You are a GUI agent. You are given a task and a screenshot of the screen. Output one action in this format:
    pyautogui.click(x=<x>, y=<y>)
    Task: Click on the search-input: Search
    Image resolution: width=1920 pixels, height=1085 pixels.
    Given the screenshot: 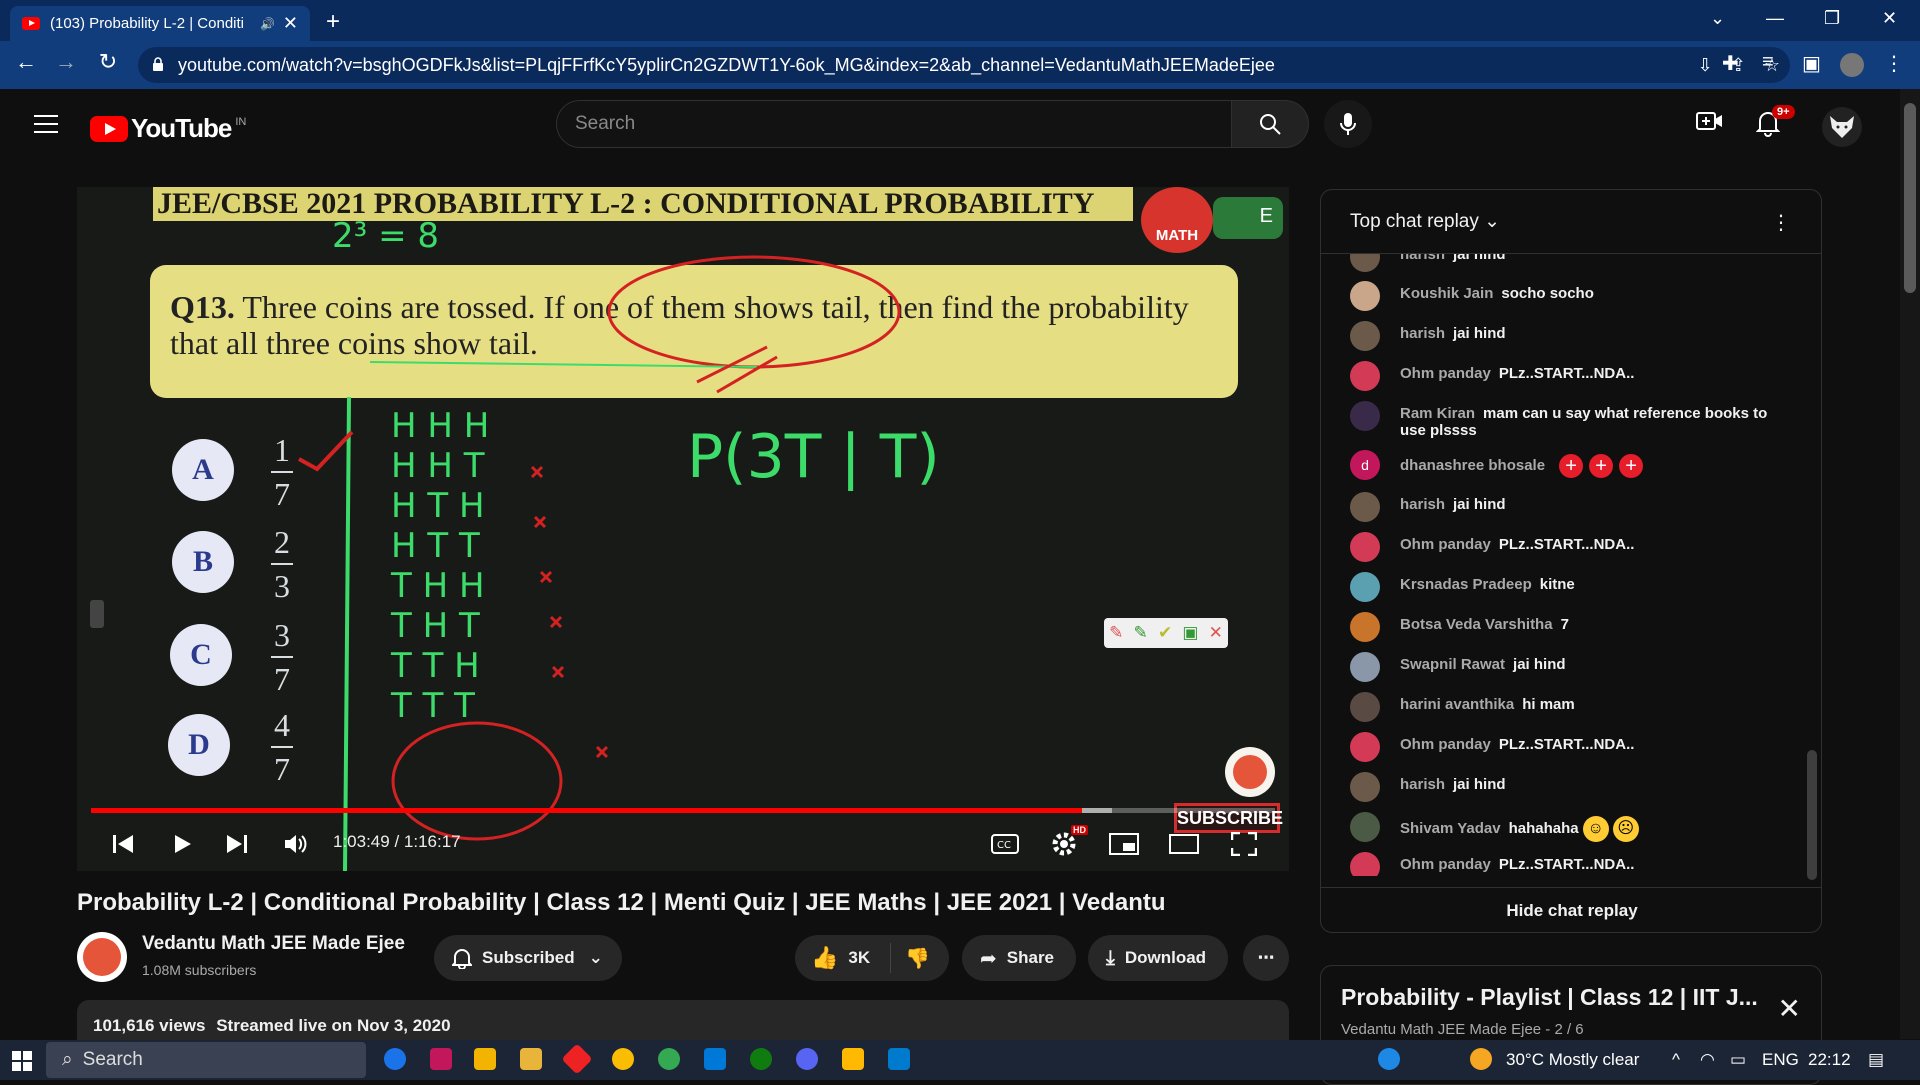 What is the action you would take?
    pyautogui.click(x=894, y=124)
    